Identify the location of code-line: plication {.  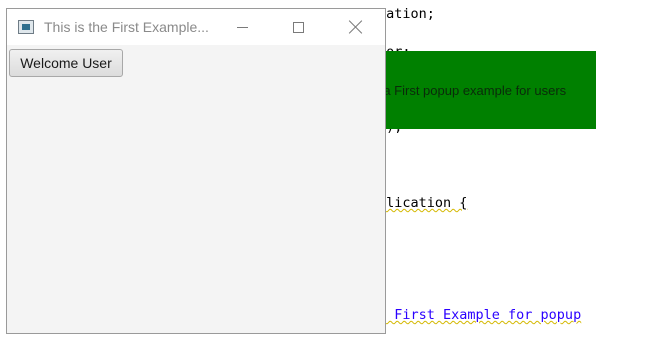
(423, 203).